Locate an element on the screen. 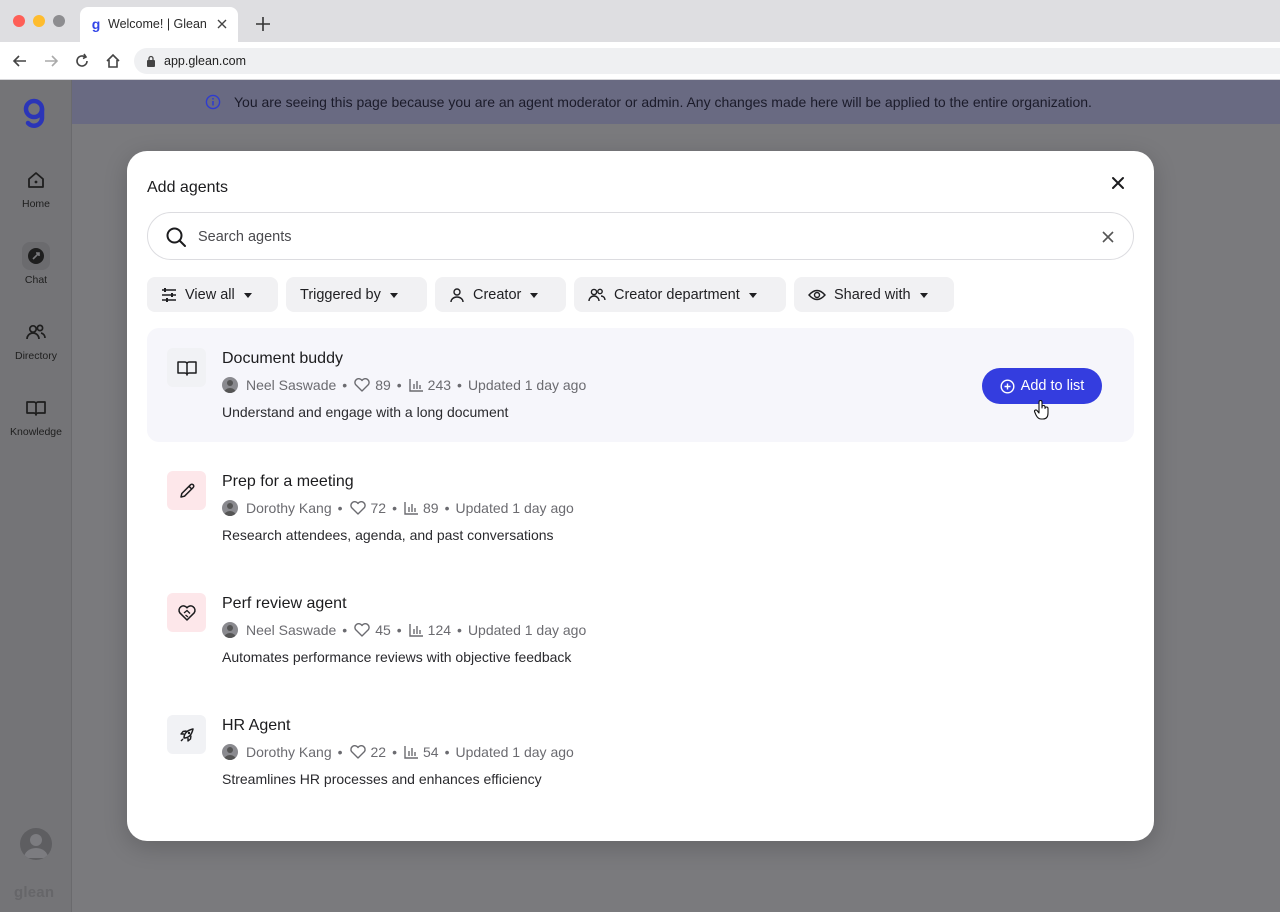 This screenshot has width=1280, height=912. filter-triggered-by: Triggered by is located at coordinates (356, 294).